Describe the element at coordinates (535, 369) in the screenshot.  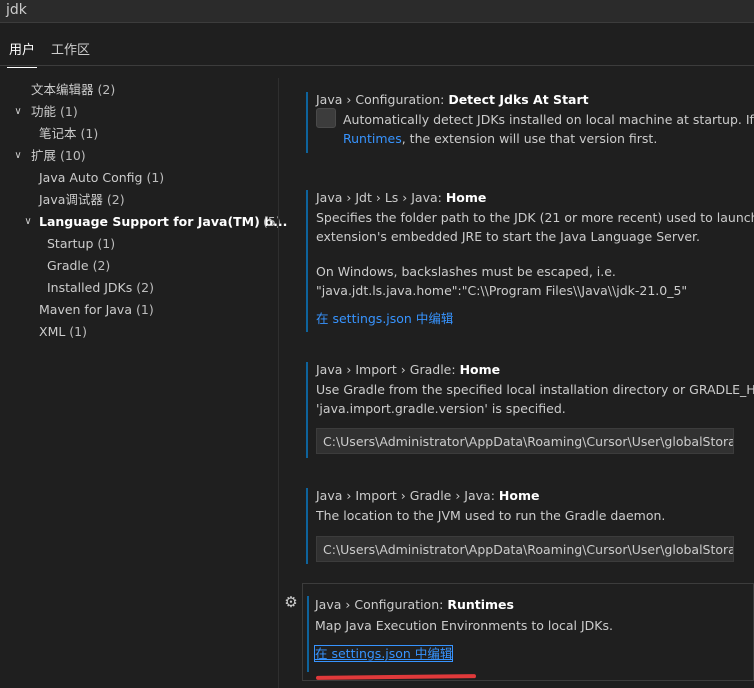
I see `setting-title: Java › Import › Gradle: Home` at that location.